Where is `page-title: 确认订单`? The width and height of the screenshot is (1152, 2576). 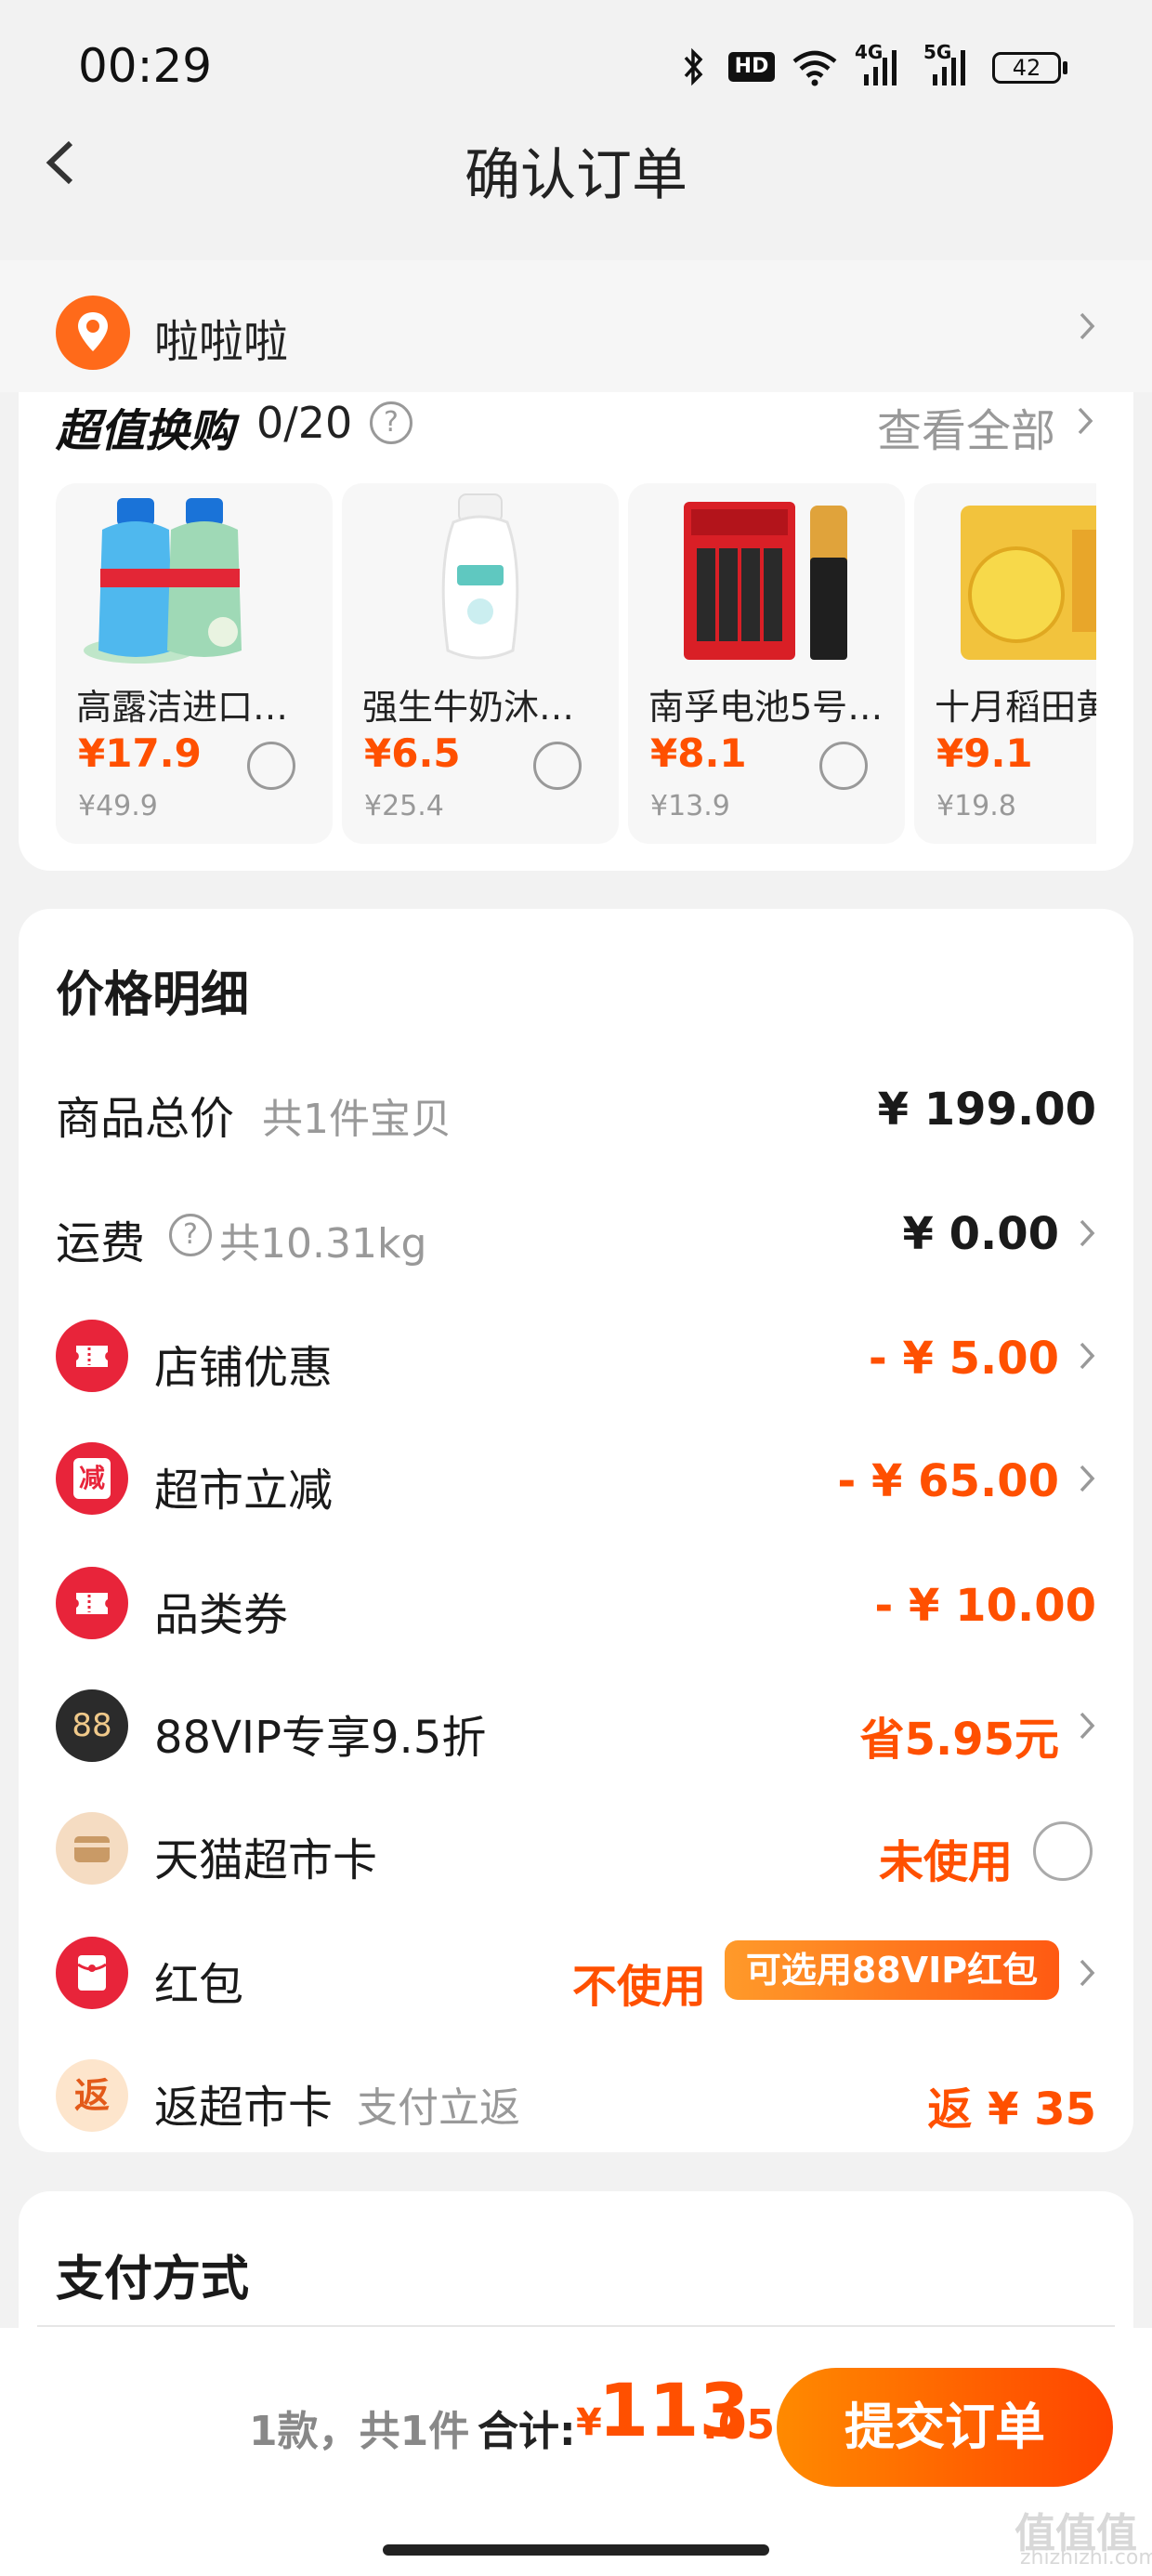
page-title: 确认订单 is located at coordinates (576, 175).